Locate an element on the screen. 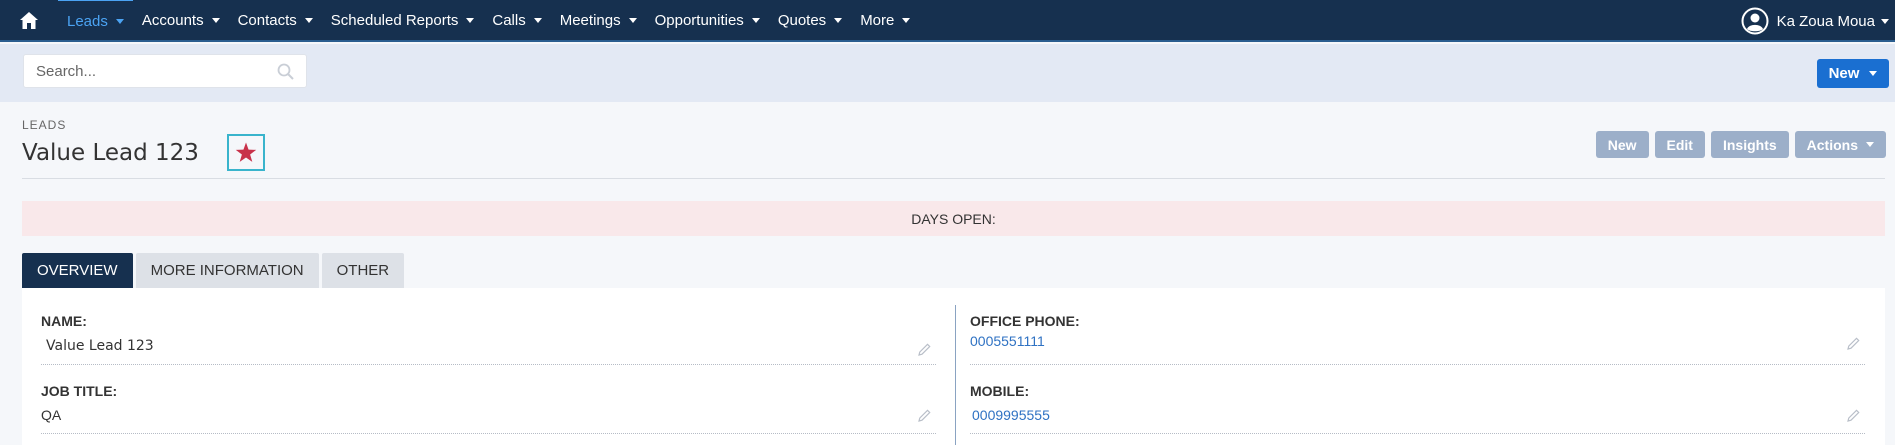 This screenshot has height=445, width=1895. field-label: MOBILE: is located at coordinates (1000, 391).